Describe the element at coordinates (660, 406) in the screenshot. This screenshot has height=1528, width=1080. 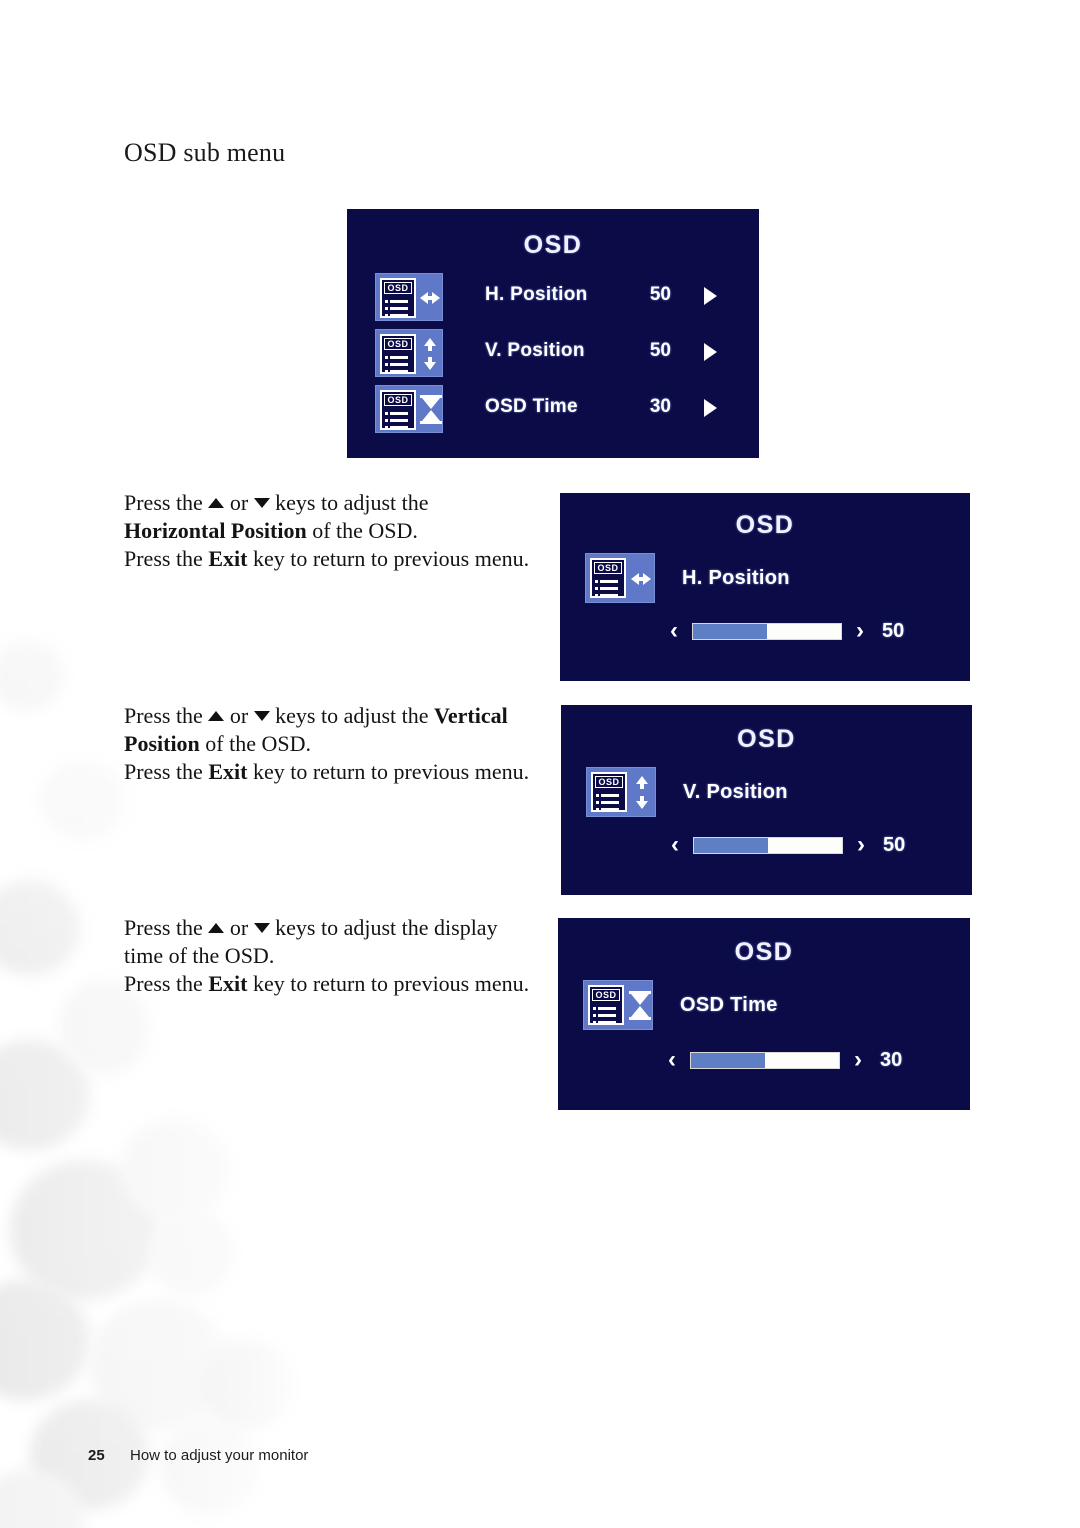
I see `menu-row-value: 30` at that location.